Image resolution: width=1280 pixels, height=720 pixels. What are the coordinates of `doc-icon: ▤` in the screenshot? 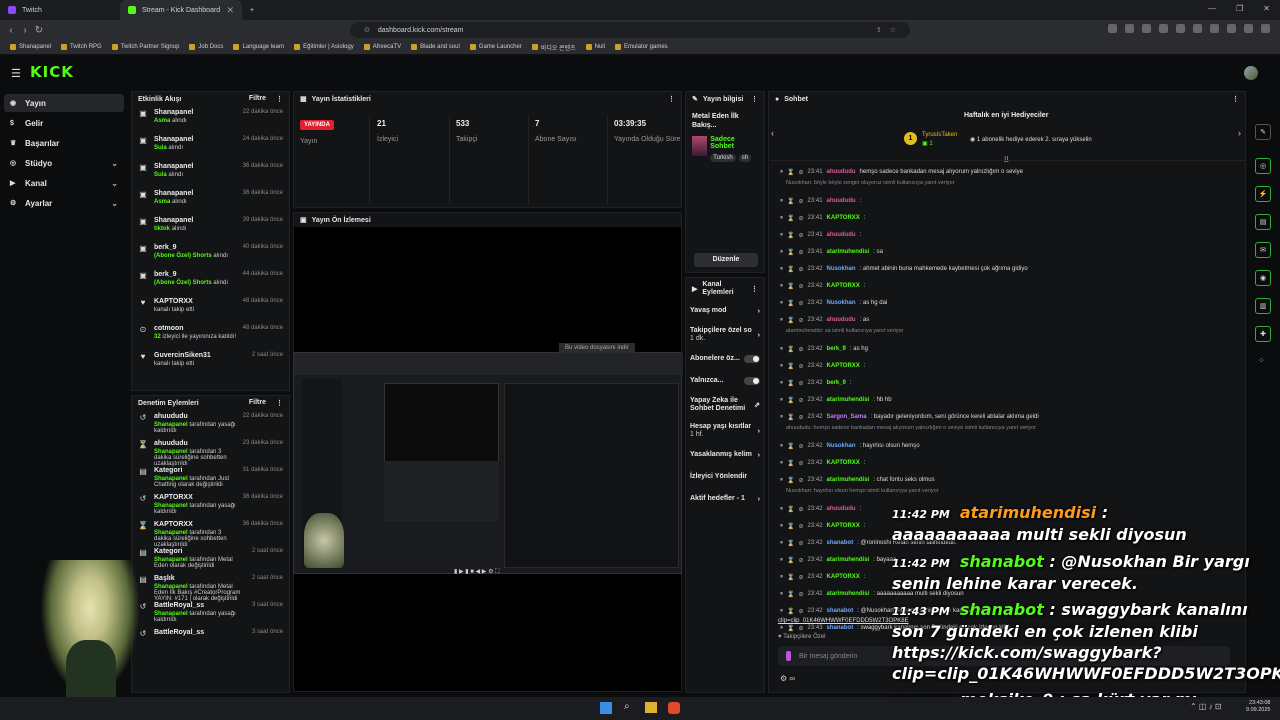 It's located at (1263, 222).